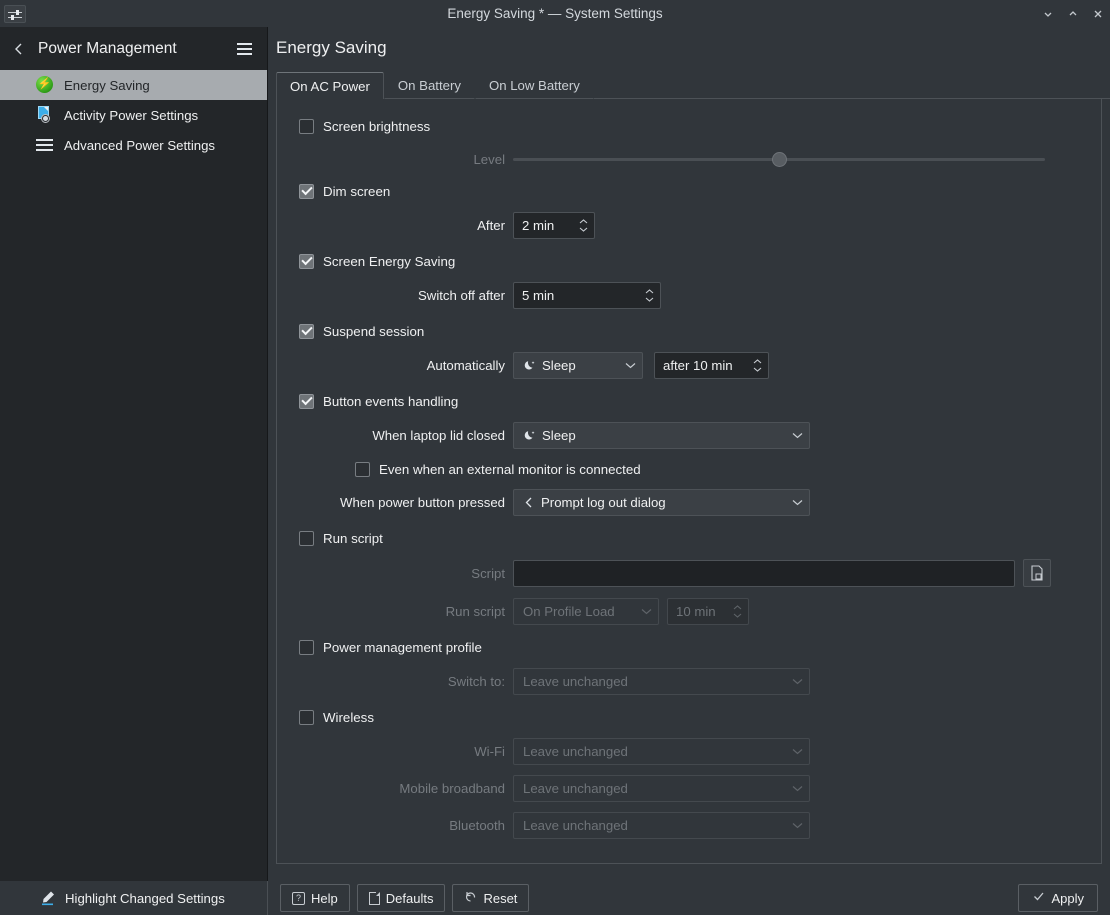 The width and height of the screenshot is (1110, 915). Describe the element at coordinates (491, 225) in the screenshot. I see `dim-after-label: After` at that location.